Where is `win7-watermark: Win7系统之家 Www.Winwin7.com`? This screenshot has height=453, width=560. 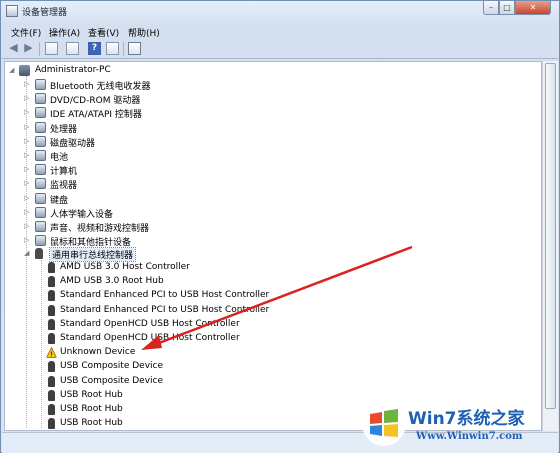 win7-watermark: Win7系统之家 Www.Winwin7.com is located at coordinates (458, 425).